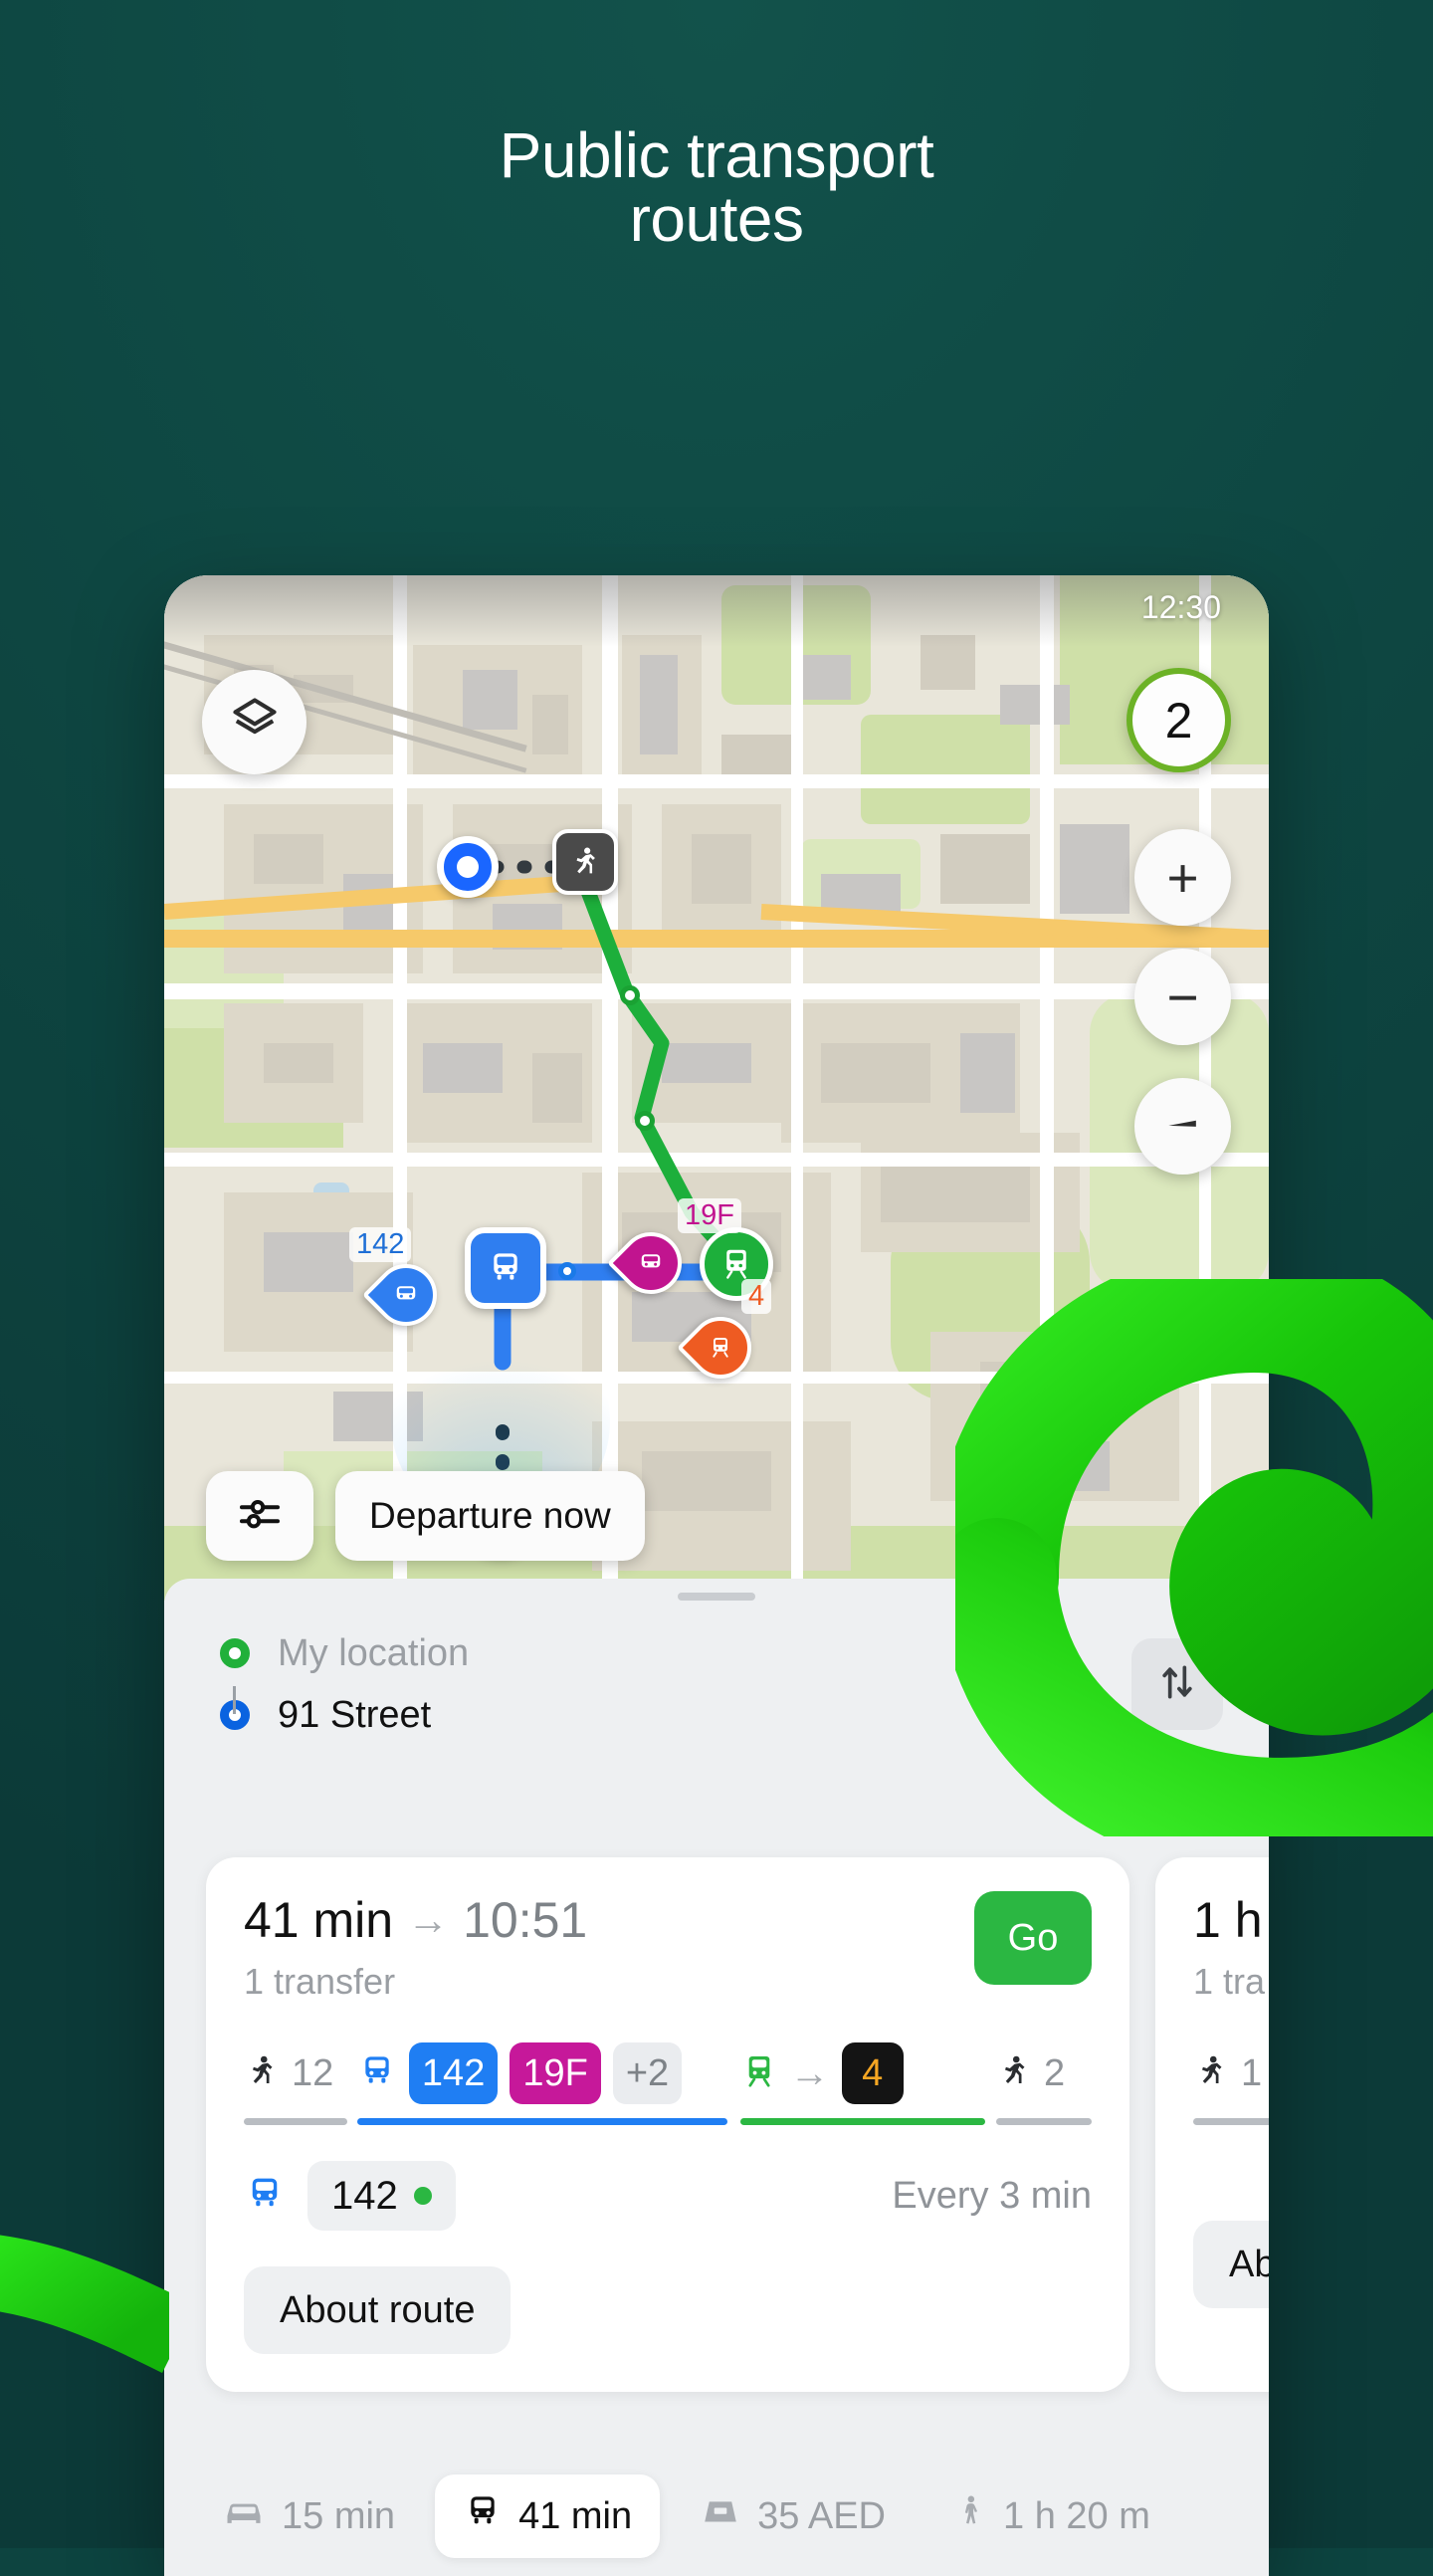 The width and height of the screenshot is (1433, 2576). I want to click on marker-bus-stop-19F, so click(651, 1263).